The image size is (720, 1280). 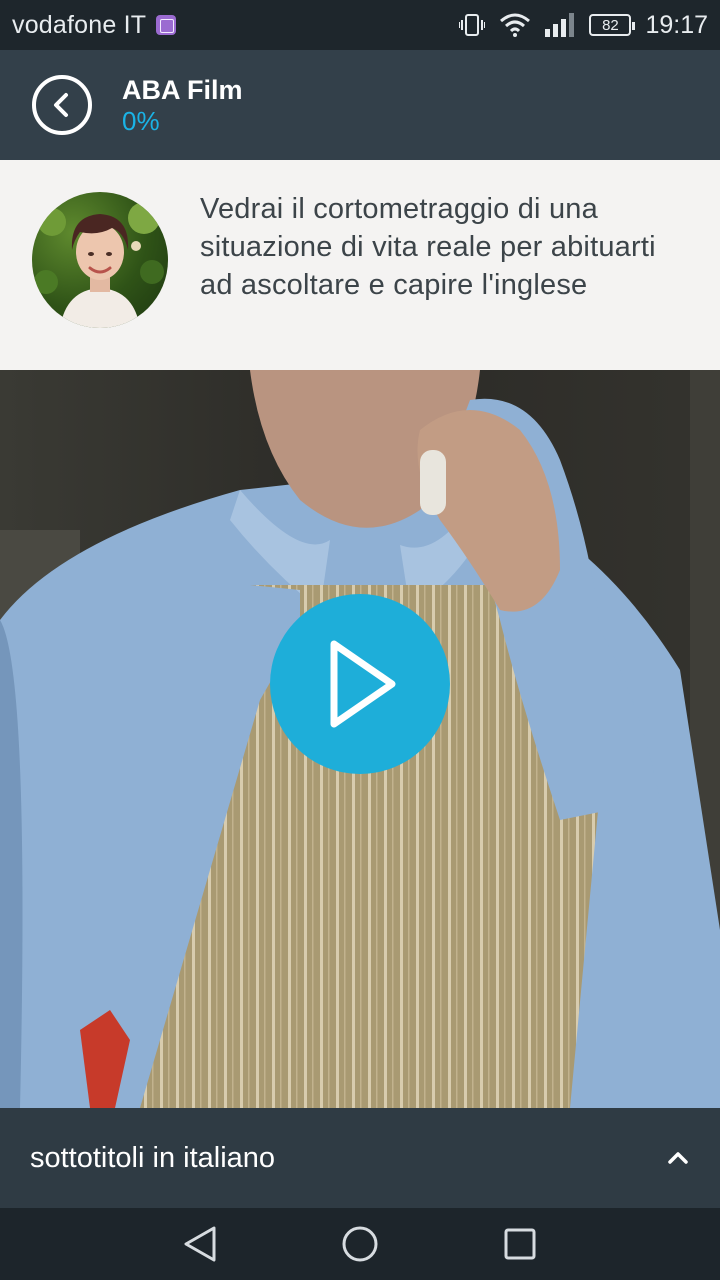 I want to click on square-recents-icon, so click(x=520, y=1244).